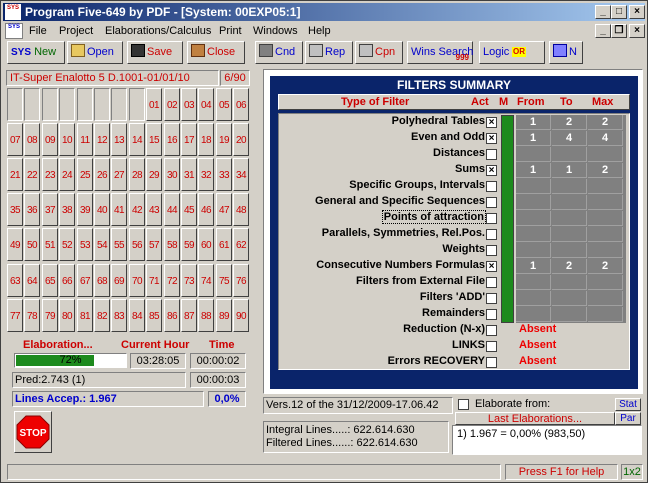 This screenshot has width=648, height=483. I want to click on rep-button: Rep, so click(329, 52).